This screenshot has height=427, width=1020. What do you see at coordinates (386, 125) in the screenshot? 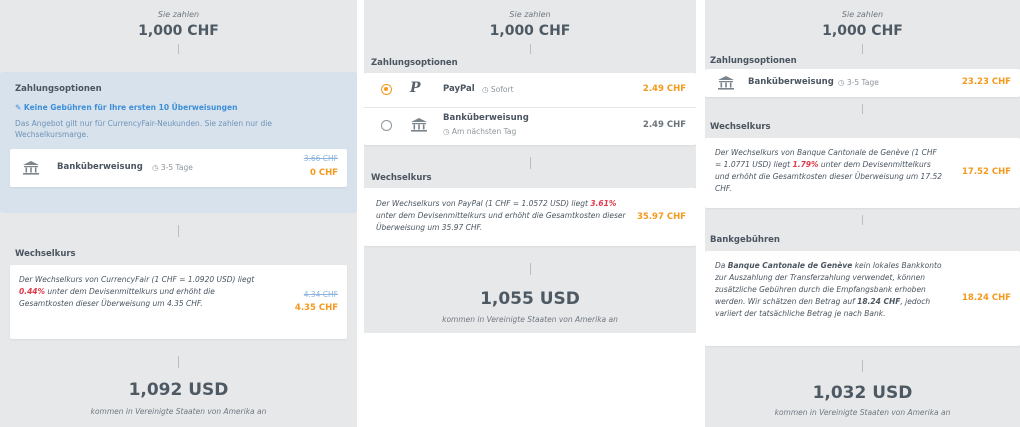
I see `bank-transfer-radio` at bounding box center [386, 125].